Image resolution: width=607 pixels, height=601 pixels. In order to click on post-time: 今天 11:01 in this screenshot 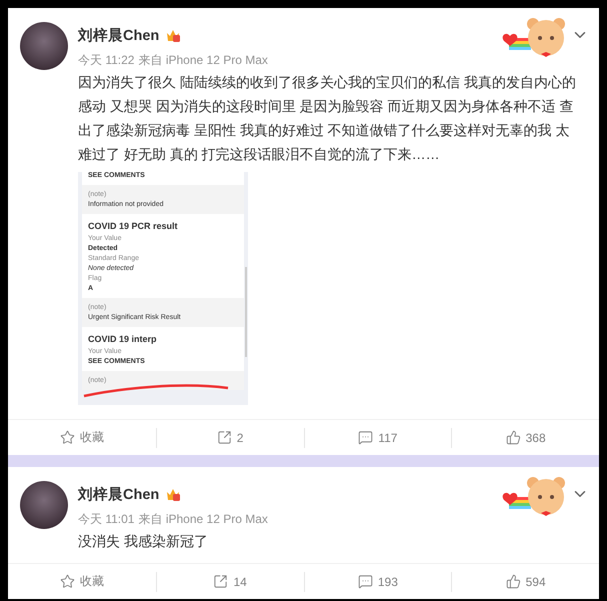, I will do `click(106, 519)`.